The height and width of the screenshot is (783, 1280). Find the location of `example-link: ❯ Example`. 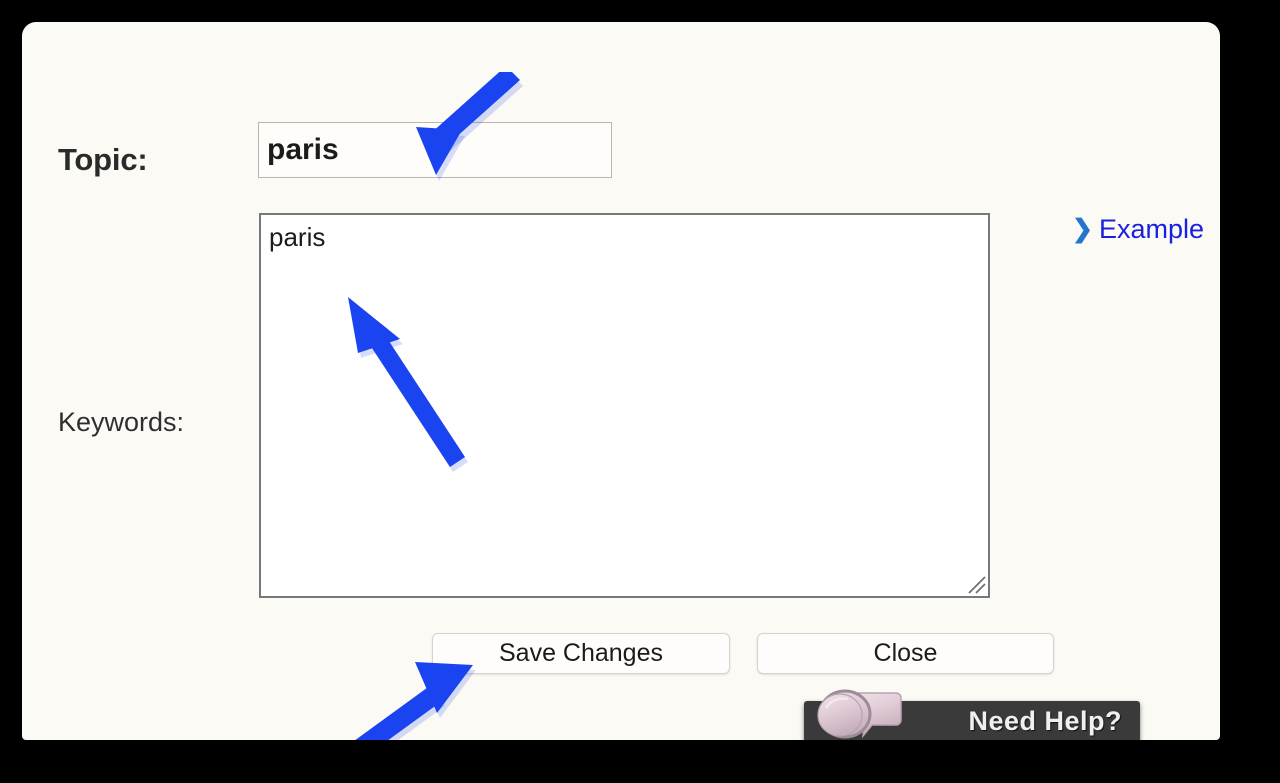

example-link: ❯ Example is located at coordinates (1138, 229).